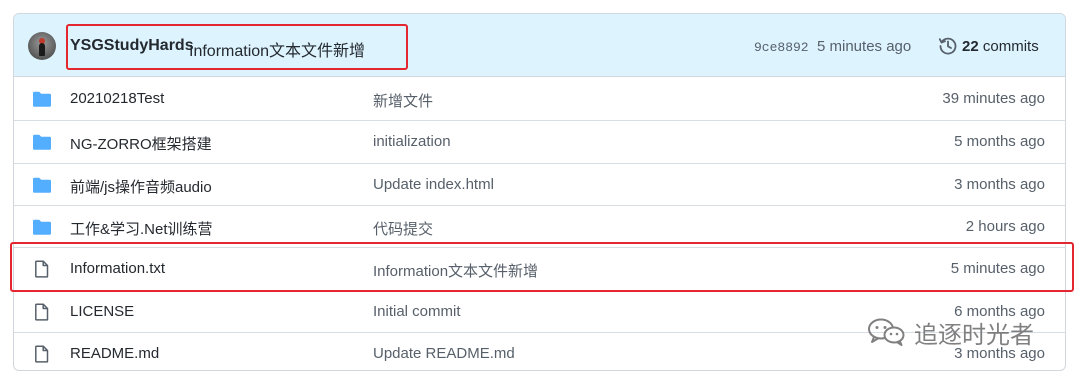 The image size is (1080, 379). What do you see at coordinates (102, 311) in the screenshot?
I see `file-name: LICENSE` at bounding box center [102, 311].